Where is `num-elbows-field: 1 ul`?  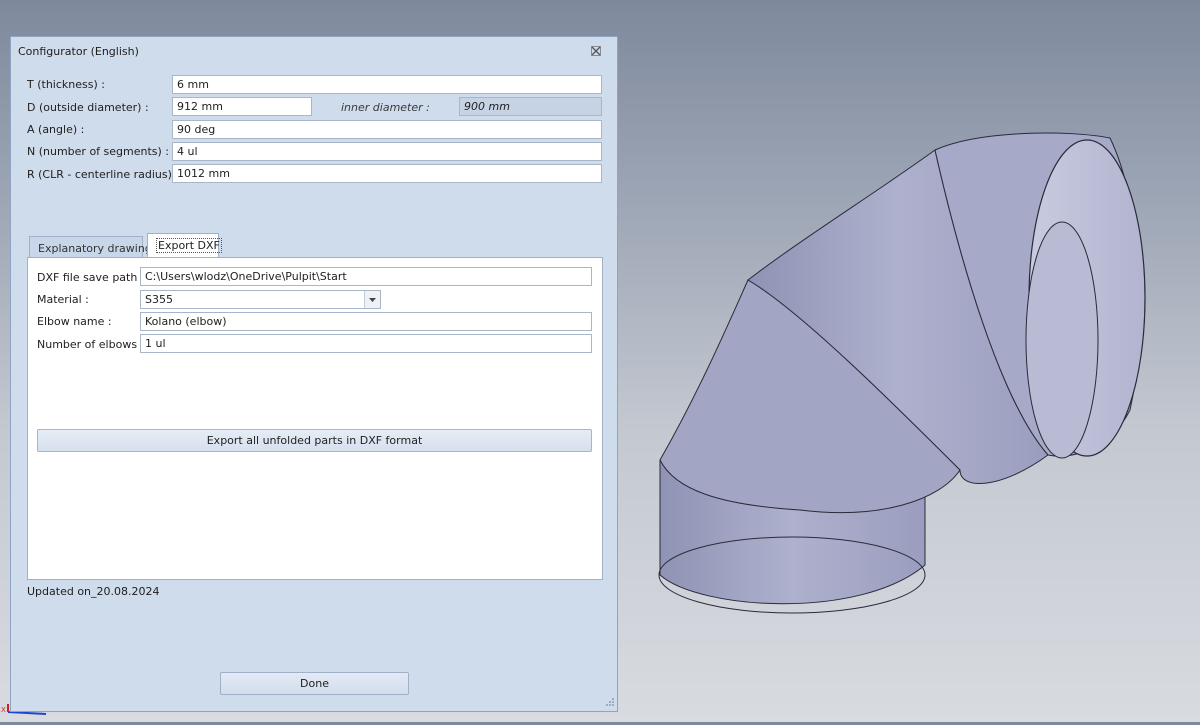 num-elbows-field: 1 ul is located at coordinates (366, 343).